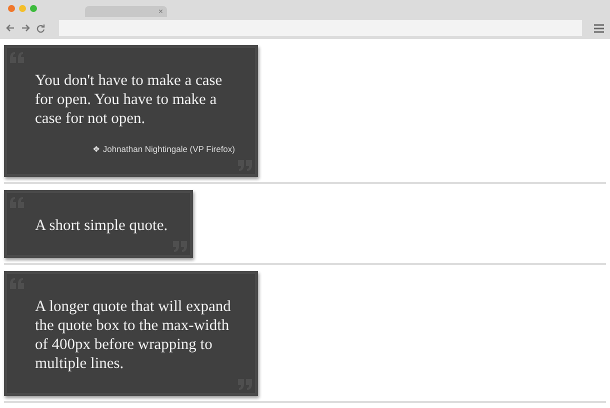 This screenshot has width=610, height=408. What do you see at coordinates (129, 99) in the screenshot?
I see `quote-text: You don't have to make a case for open. You have to make a case for not open.` at bounding box center [129, 99].